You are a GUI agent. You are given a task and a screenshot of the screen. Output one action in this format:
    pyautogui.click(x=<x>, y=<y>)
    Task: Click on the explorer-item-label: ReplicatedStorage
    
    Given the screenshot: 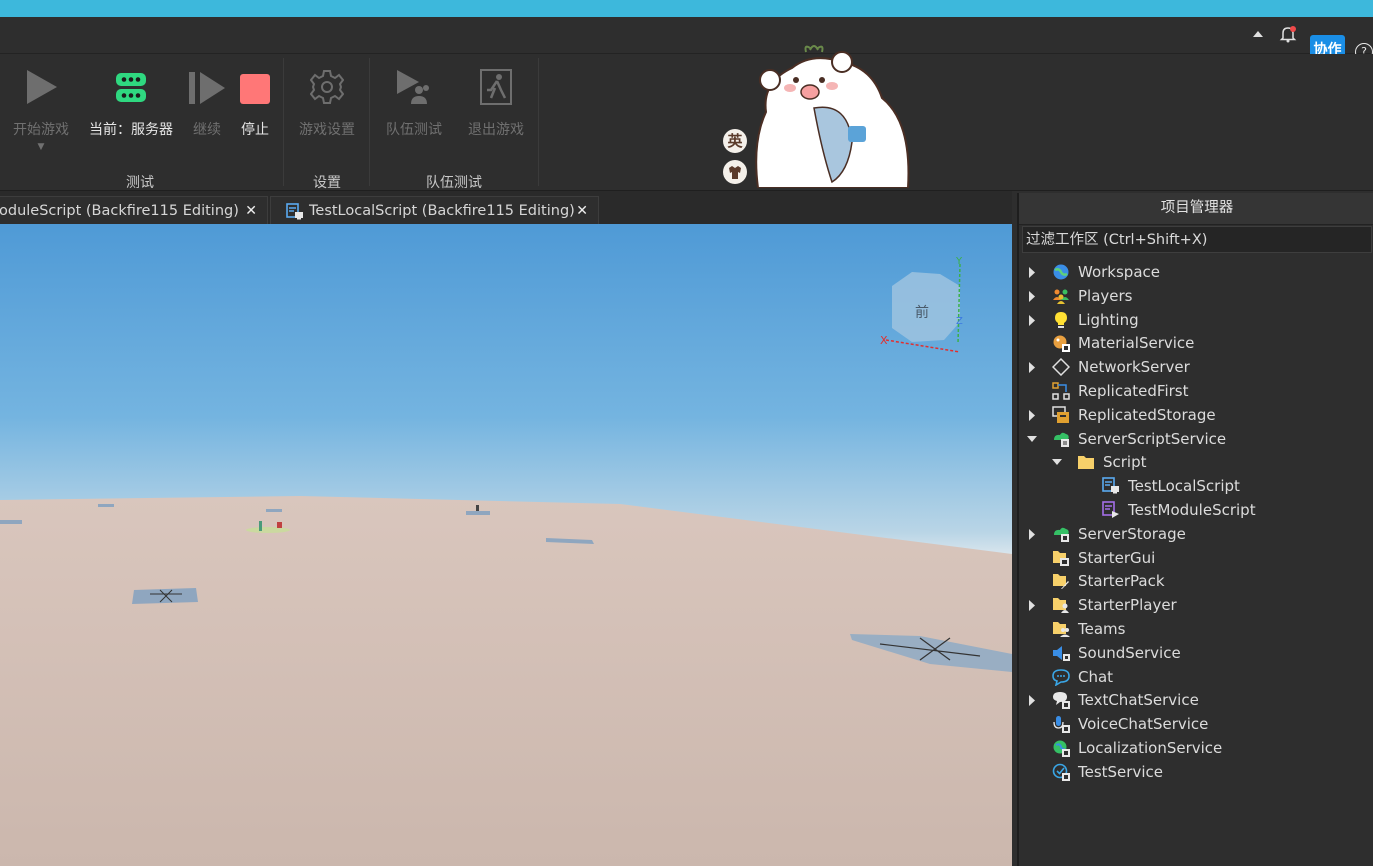 What is the action you would take?
    pyautogui.click(x=1147, y=414)
    